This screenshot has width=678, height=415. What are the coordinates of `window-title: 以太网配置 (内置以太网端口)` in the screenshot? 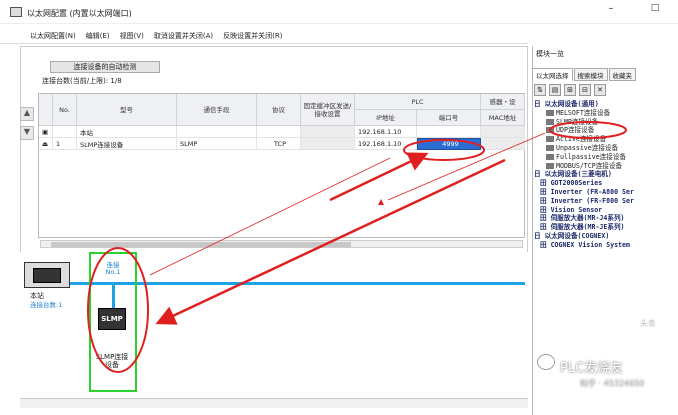 It's located at (79, 13).